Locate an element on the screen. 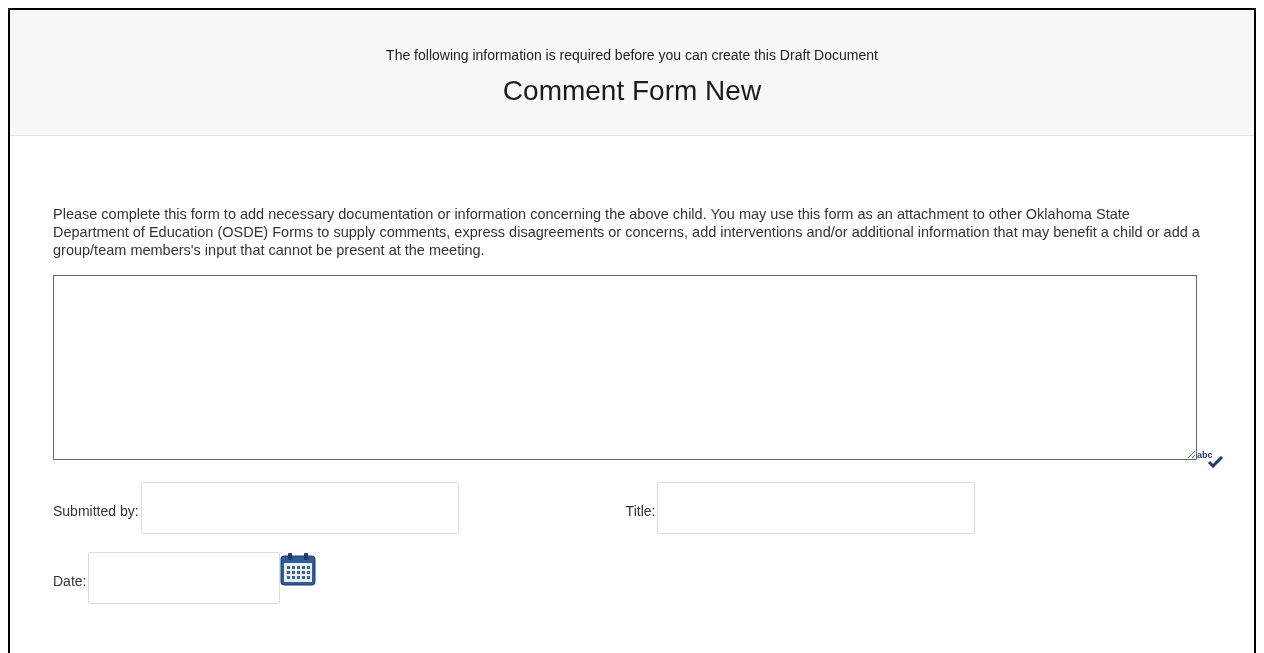 The height and width of the screenshot is (653, 1264). date-field is located at coordinates (184, 578).